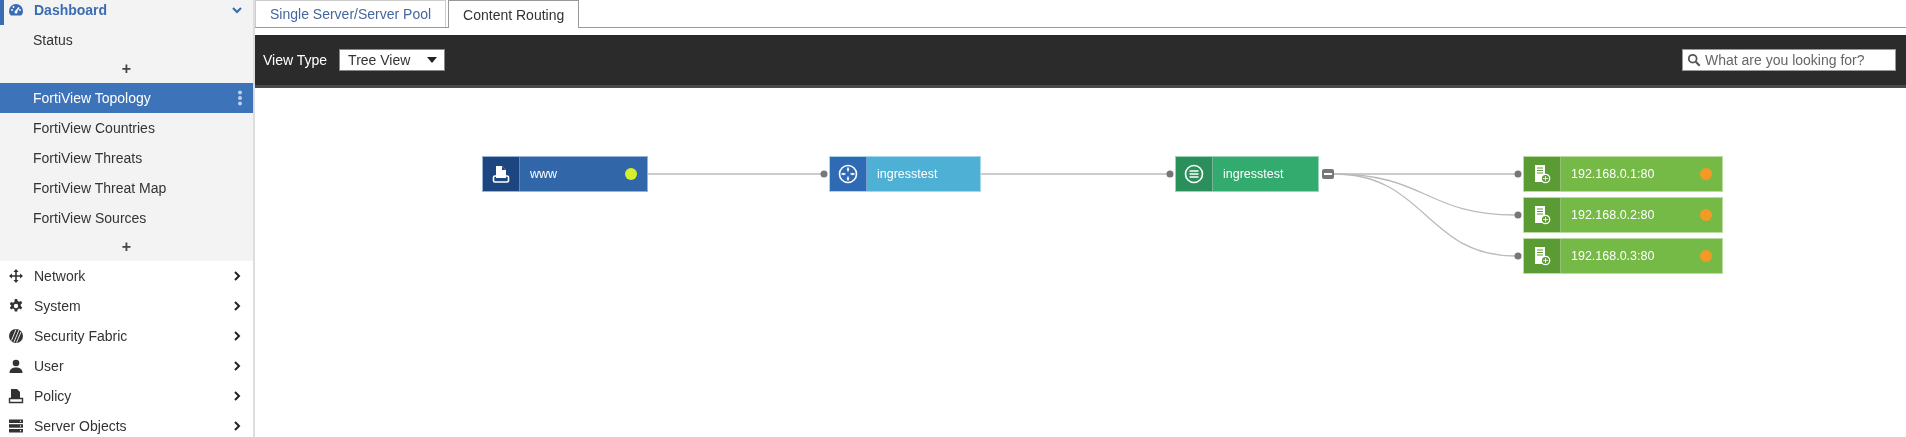 Image resolution: width=1906 pixels, height=437 pixels. I want to click on document-tray-icon, so click(501, 174).